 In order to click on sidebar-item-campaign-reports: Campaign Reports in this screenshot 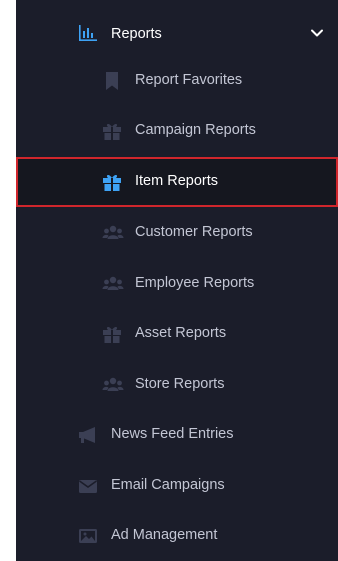, I will do `click(177, 131)`.